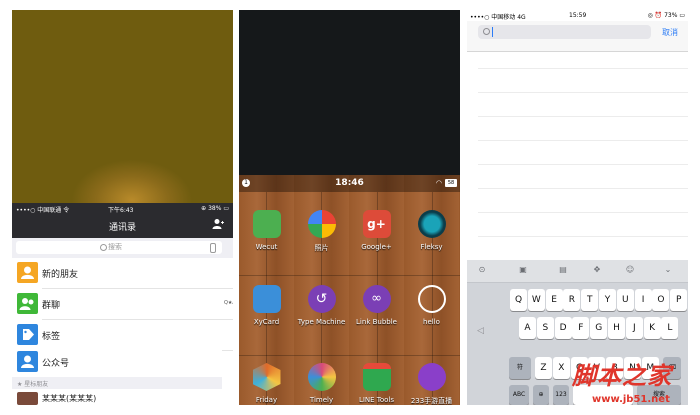 This screenshot has height=415, width=700. Describe the element at coordinates (376, 322) in the screenshot. I see `app-label: Link Bubble` at that location.